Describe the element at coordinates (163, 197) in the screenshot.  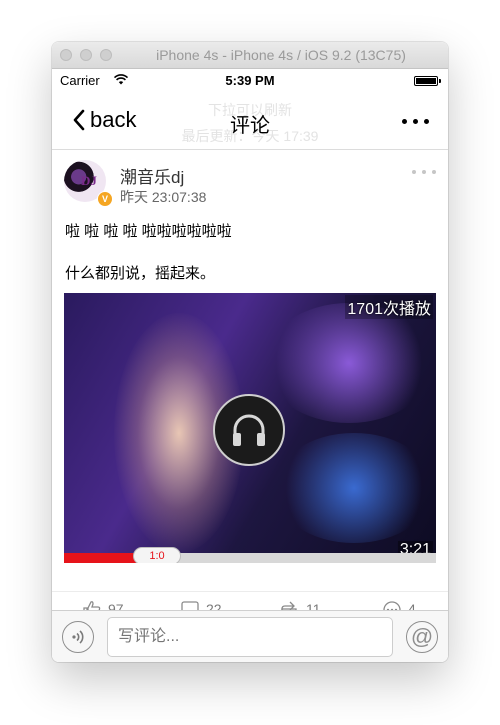
I see `post-time: 昨天 23:07:38` at that location.